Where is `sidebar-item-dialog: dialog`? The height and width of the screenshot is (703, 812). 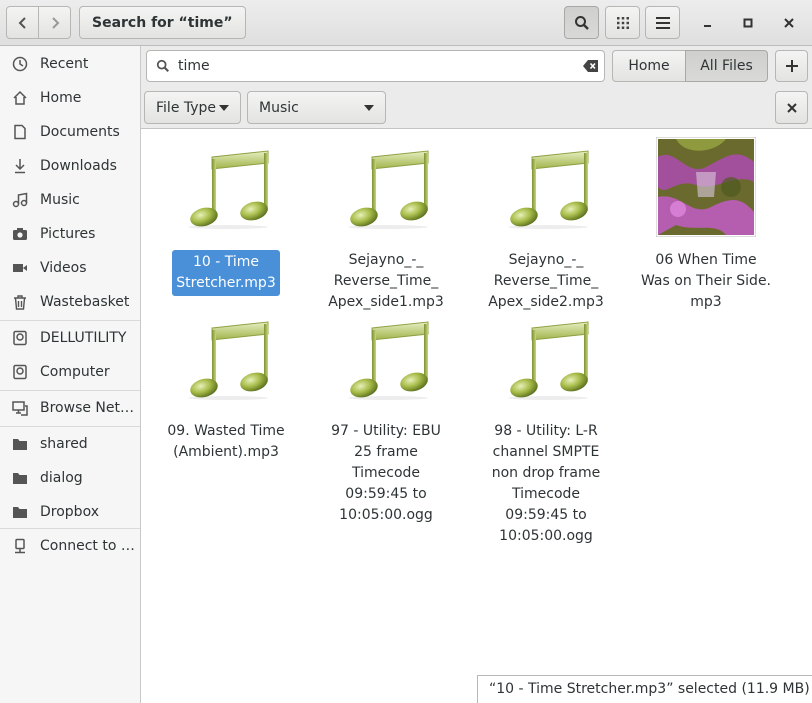
sidebar-item-dialog: dialog is located at coordinates (70, 478).